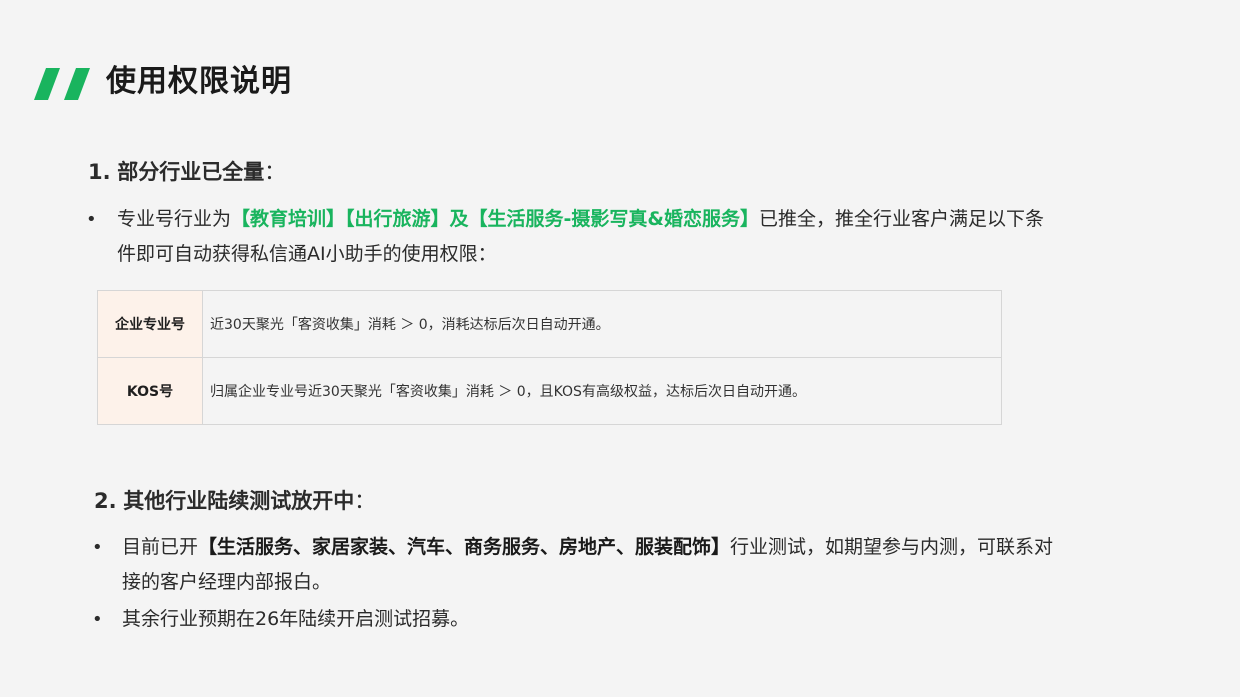 This screenshot has height=697, width=1240. I want to click on section2-title: 其他行业陆续测试放开中, so click(239, 501).